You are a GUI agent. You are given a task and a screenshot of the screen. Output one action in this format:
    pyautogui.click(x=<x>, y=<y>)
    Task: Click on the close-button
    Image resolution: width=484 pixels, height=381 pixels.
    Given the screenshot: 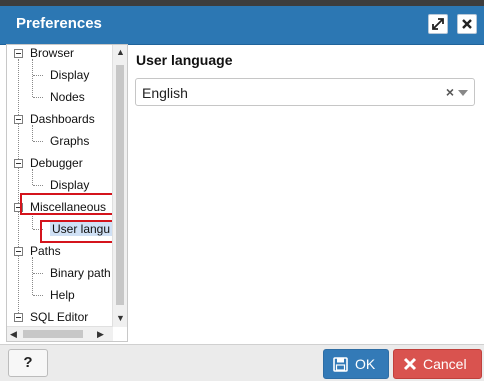 What is the action you would take?
    pyautogui.click(x=467, y=24)
    